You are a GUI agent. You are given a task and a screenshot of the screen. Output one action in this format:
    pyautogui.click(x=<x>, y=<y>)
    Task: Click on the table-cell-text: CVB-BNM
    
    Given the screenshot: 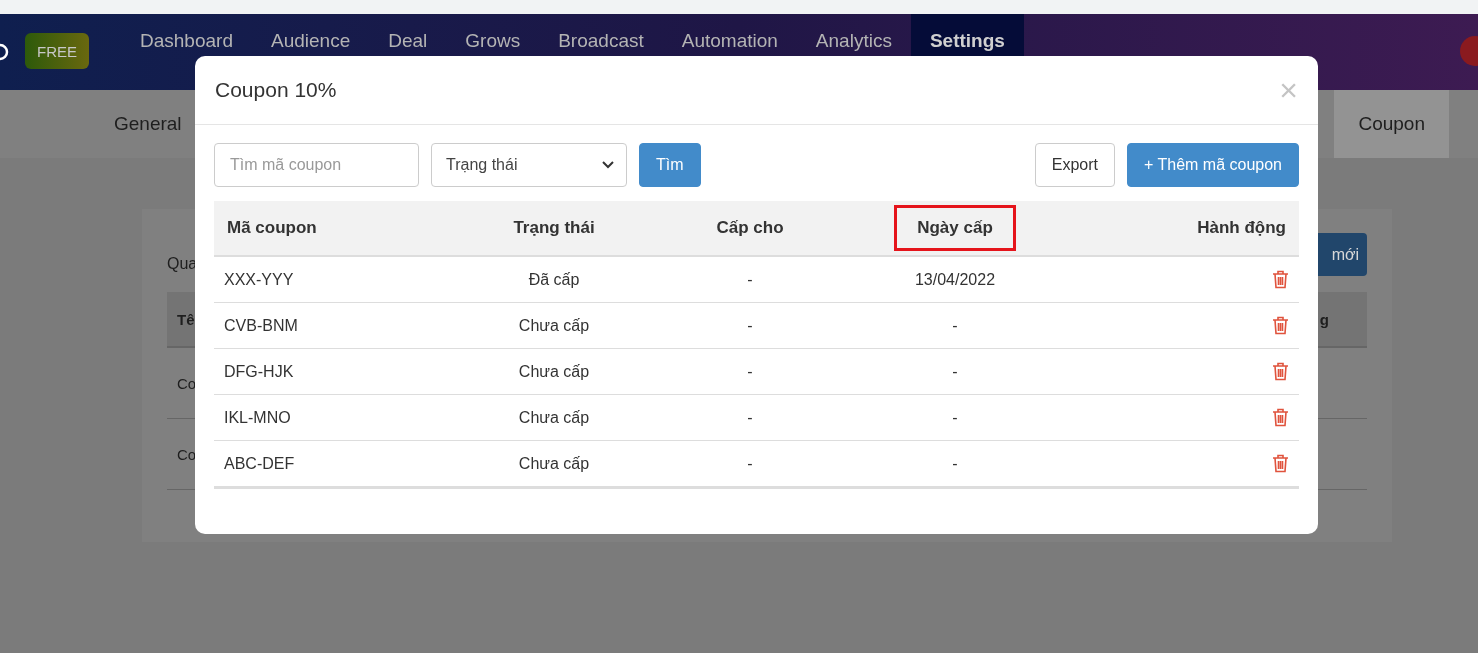 What is the action you would take?
    pyautogui.click(x=261, y=325)
    